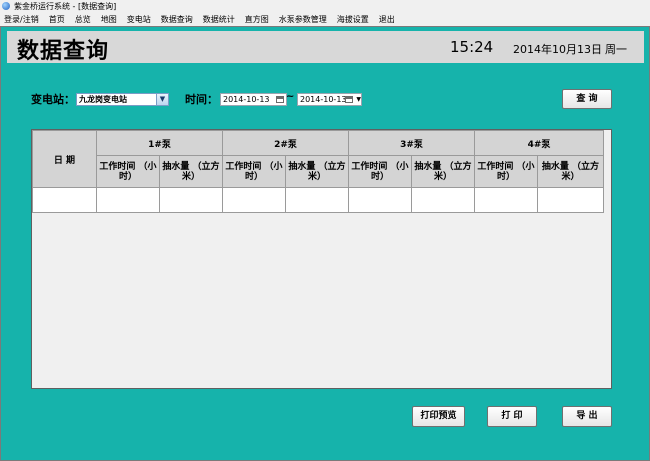  What do you see at coordinates (22, 19) in the screenshot?
I see `menu-item-login: 登录/注销` at bounding box center [22, 19].